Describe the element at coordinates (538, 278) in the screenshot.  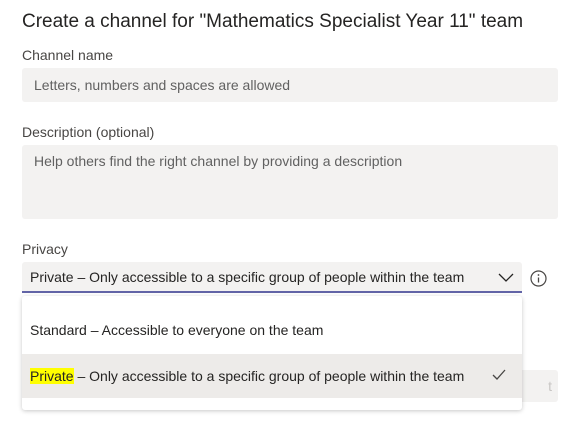
I see `info-icon` at that location.